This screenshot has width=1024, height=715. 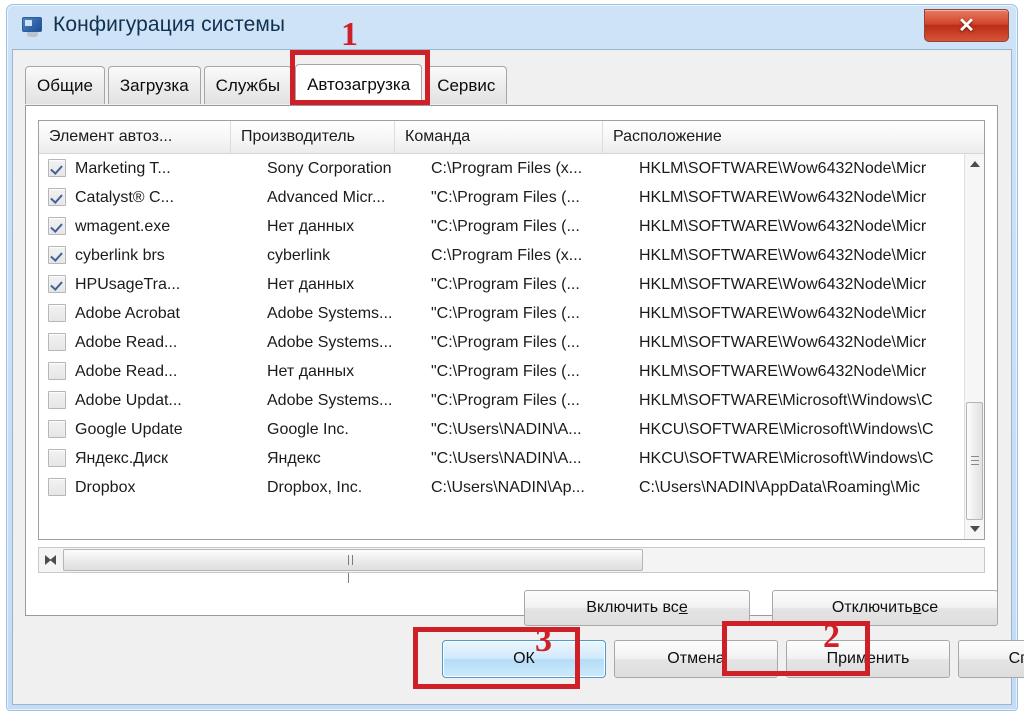 I want to click on scroll-down-icon, so click(x=974, y=529).